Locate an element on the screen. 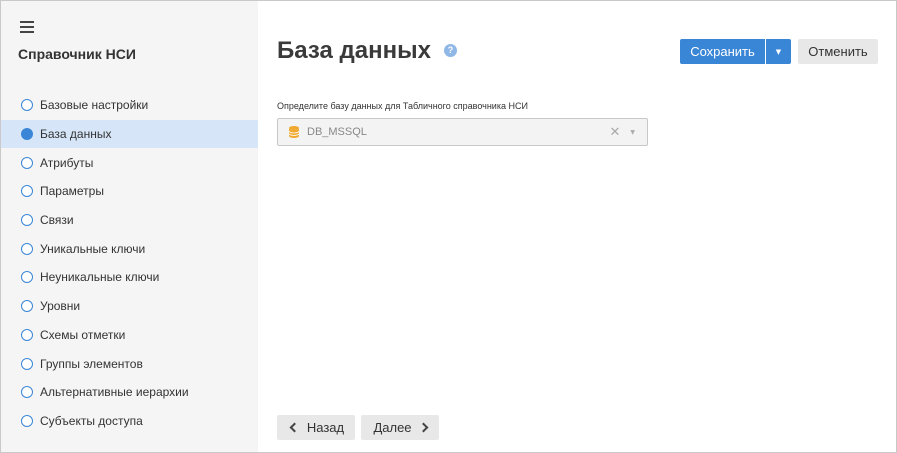 This screenshot has width=897, height=453. sidebar-item: Уникальные ключи is located at coordinates (129, 248).